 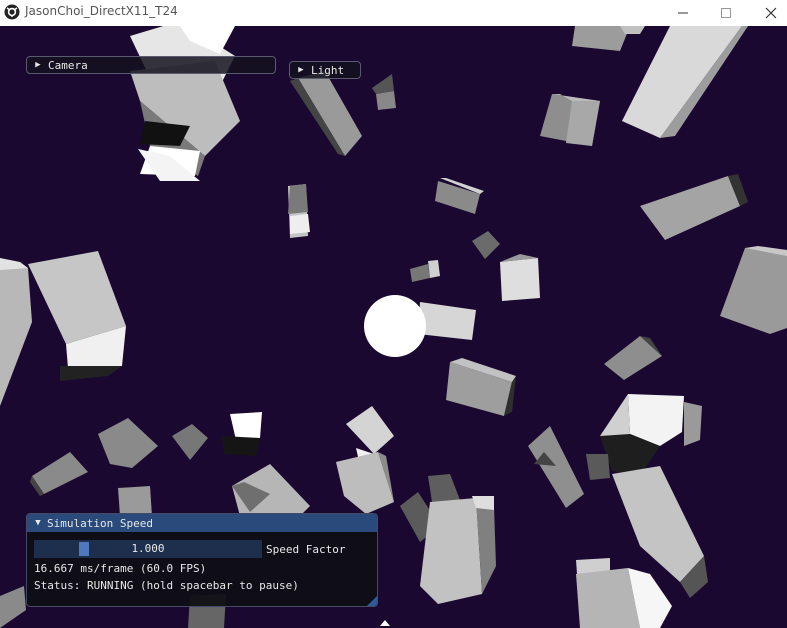 I want to click on expanded-arrow-icon: ▼, so click(x=38, y=523).